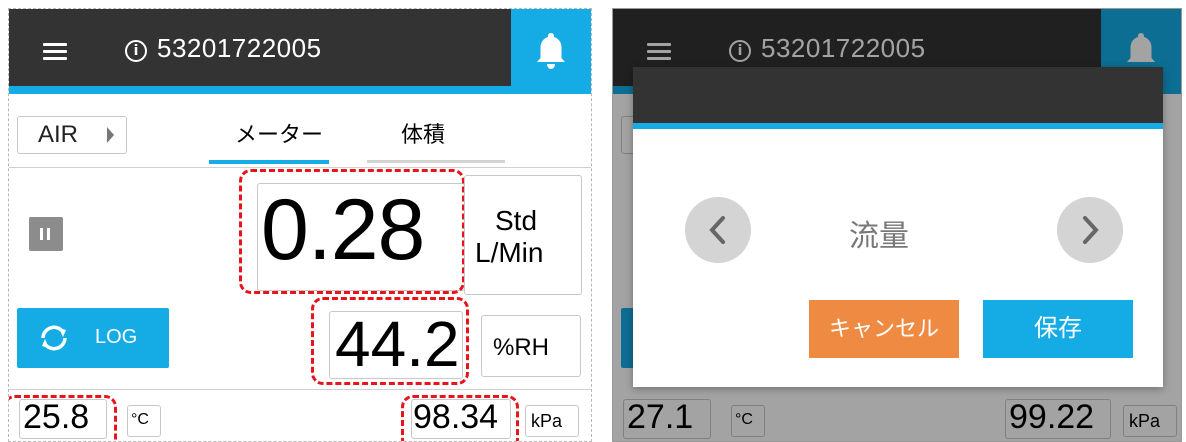 The image size is (1186, 442). I want to click on bell-icon, so click(551, 51).